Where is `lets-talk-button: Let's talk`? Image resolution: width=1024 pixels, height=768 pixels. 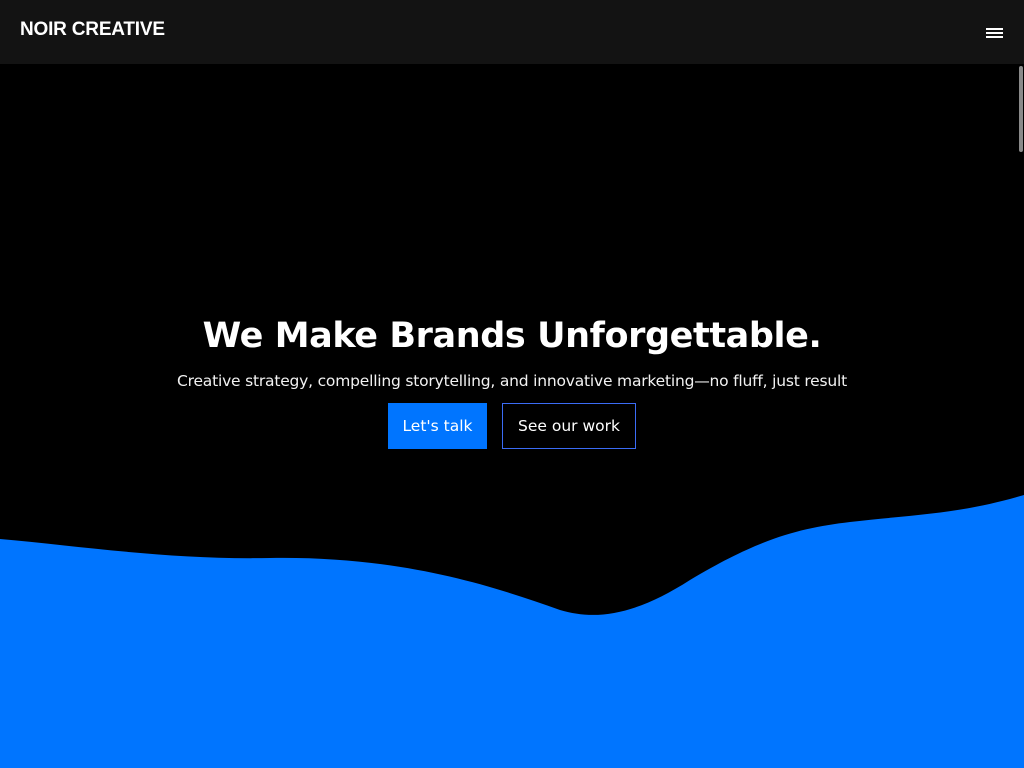 lets-talk-button: Let's talk is located at coordinates (437, 426).